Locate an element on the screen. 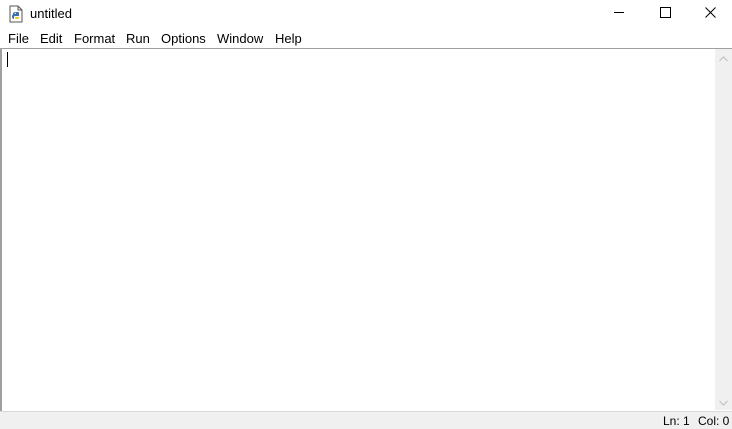  scroll-up-arrow-icon is located at coordinates (723, 58).